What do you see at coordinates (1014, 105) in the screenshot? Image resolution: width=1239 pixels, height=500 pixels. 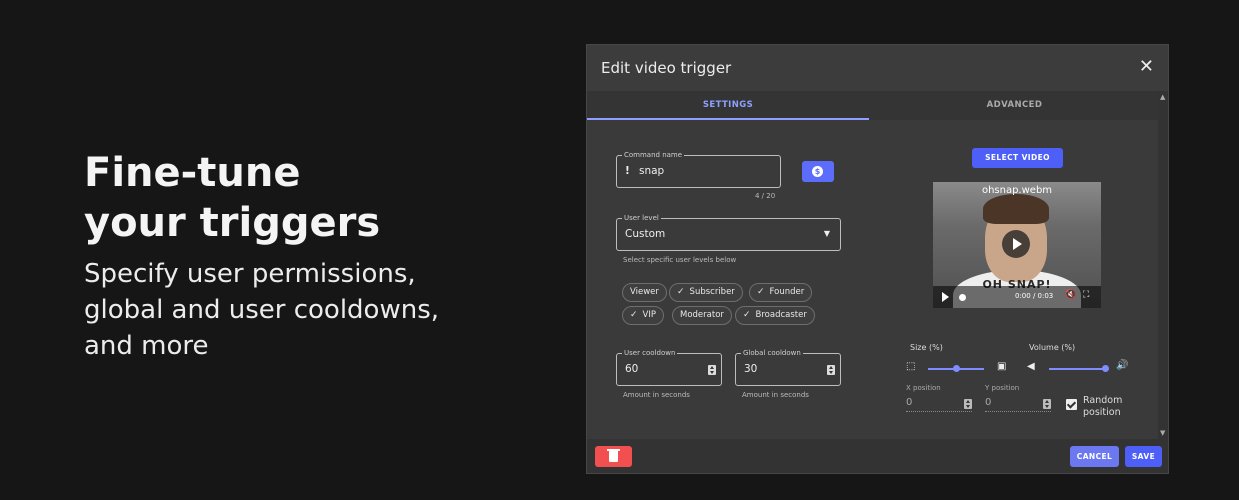 I see `tab-advanced: ADVANCED` at bounding box center [1014, 105].